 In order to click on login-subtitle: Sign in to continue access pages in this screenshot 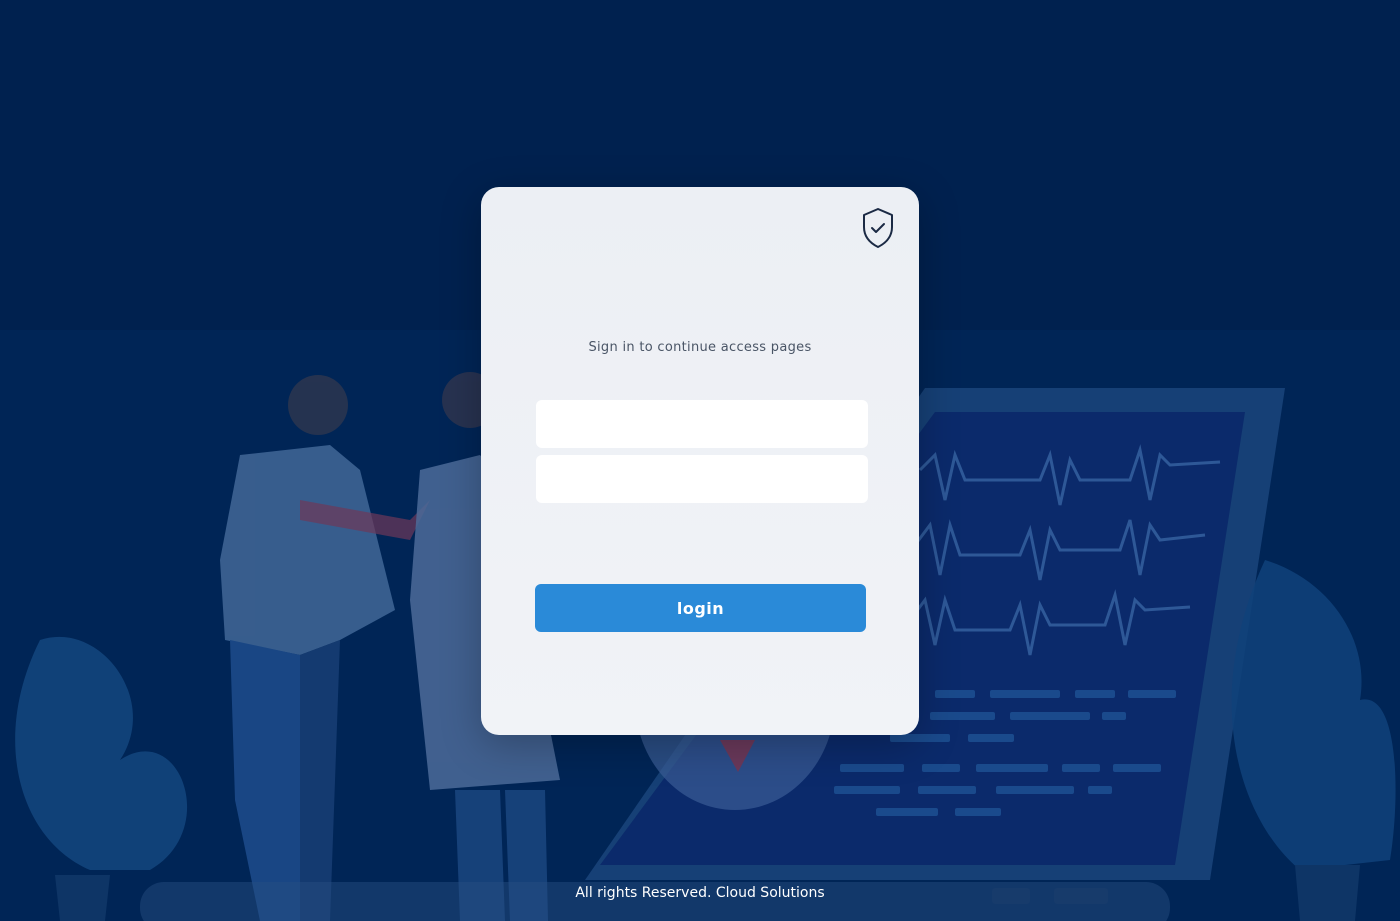, I will do `click(700, 347)`.